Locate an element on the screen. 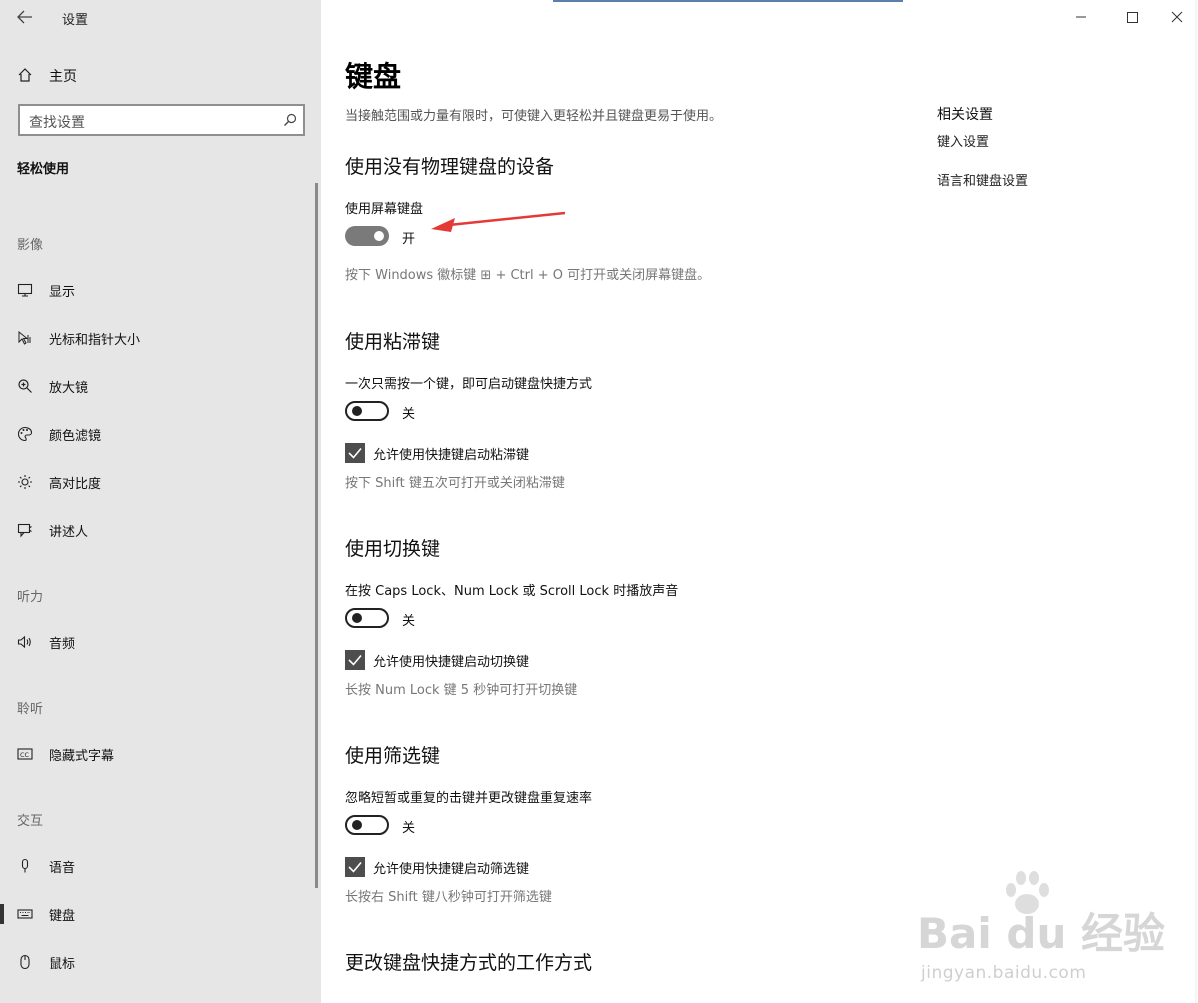 Image resolution: width=1198 pixels, height=1003 pixels. filter-keys-toggle is located at coordinates (367, 825).